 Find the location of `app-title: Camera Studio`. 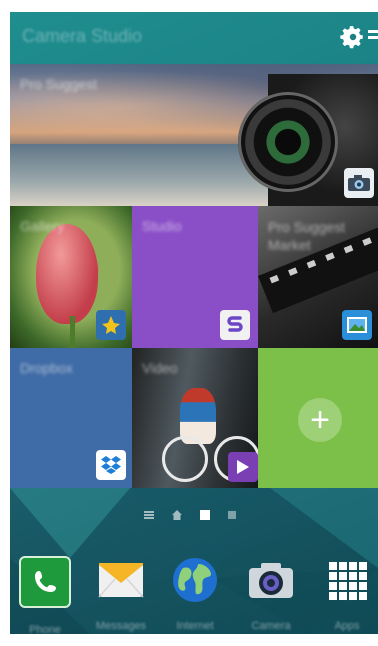

app-title: Camera Studio is located at coordinates (82, 36).